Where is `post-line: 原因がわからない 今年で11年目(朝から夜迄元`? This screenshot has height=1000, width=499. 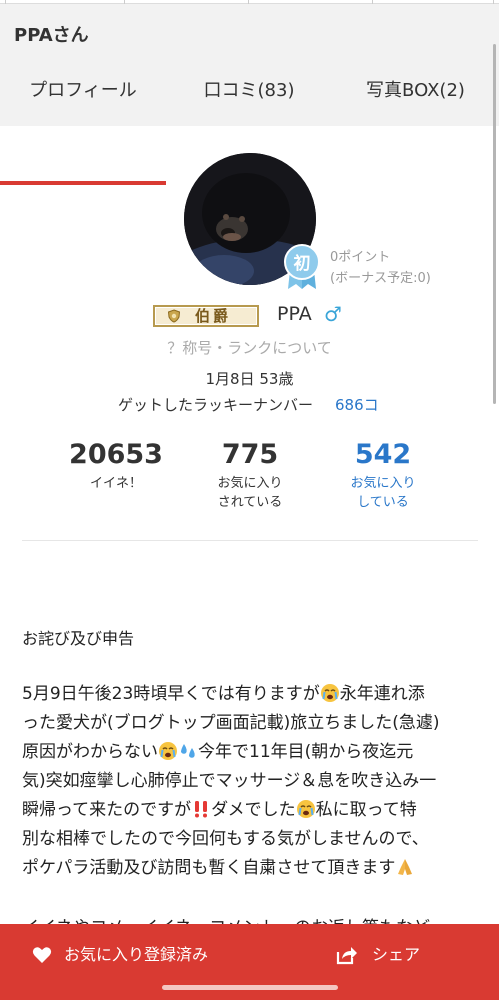 post-line: 原因がわからない 今年で11年目(朝から夜迄元 is located at coordinates (218, 752).